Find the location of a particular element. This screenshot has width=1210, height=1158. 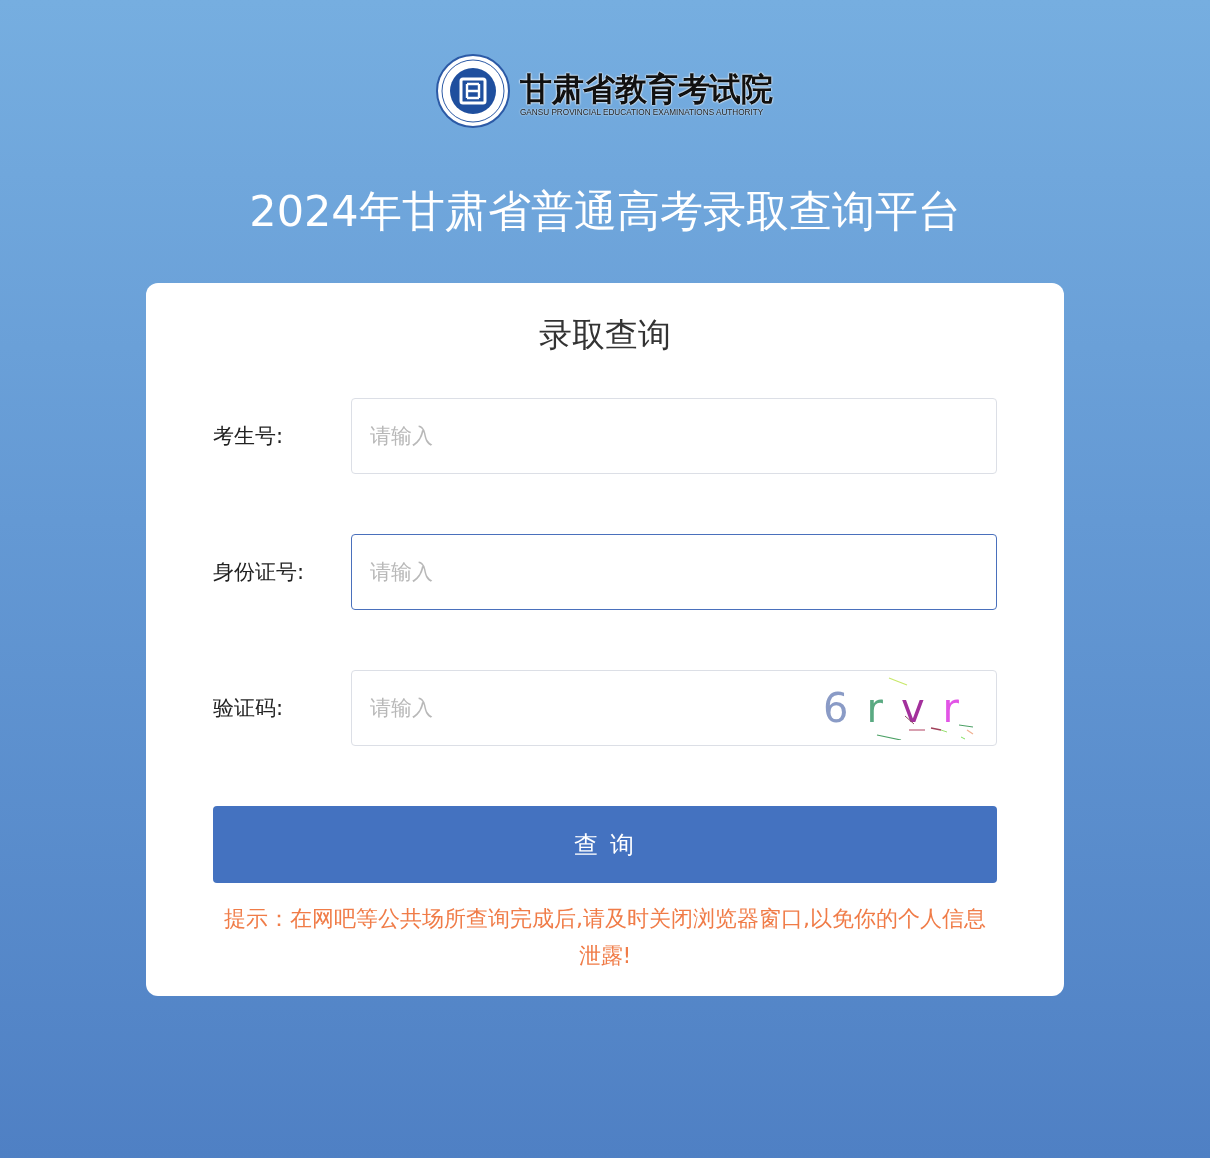

field-label: 验证码: is located at coordinates (249, 708).